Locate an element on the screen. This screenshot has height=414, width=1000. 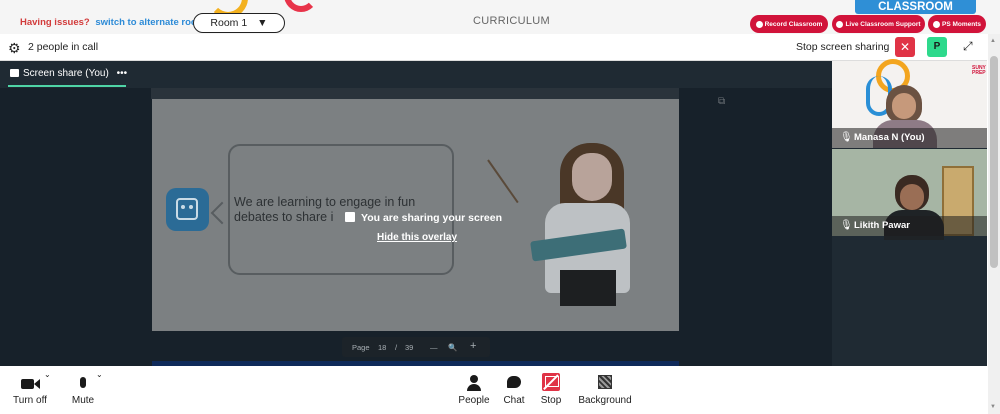
sharing-notice-text: You are sharing your screen is located at coordinates (432, 218).